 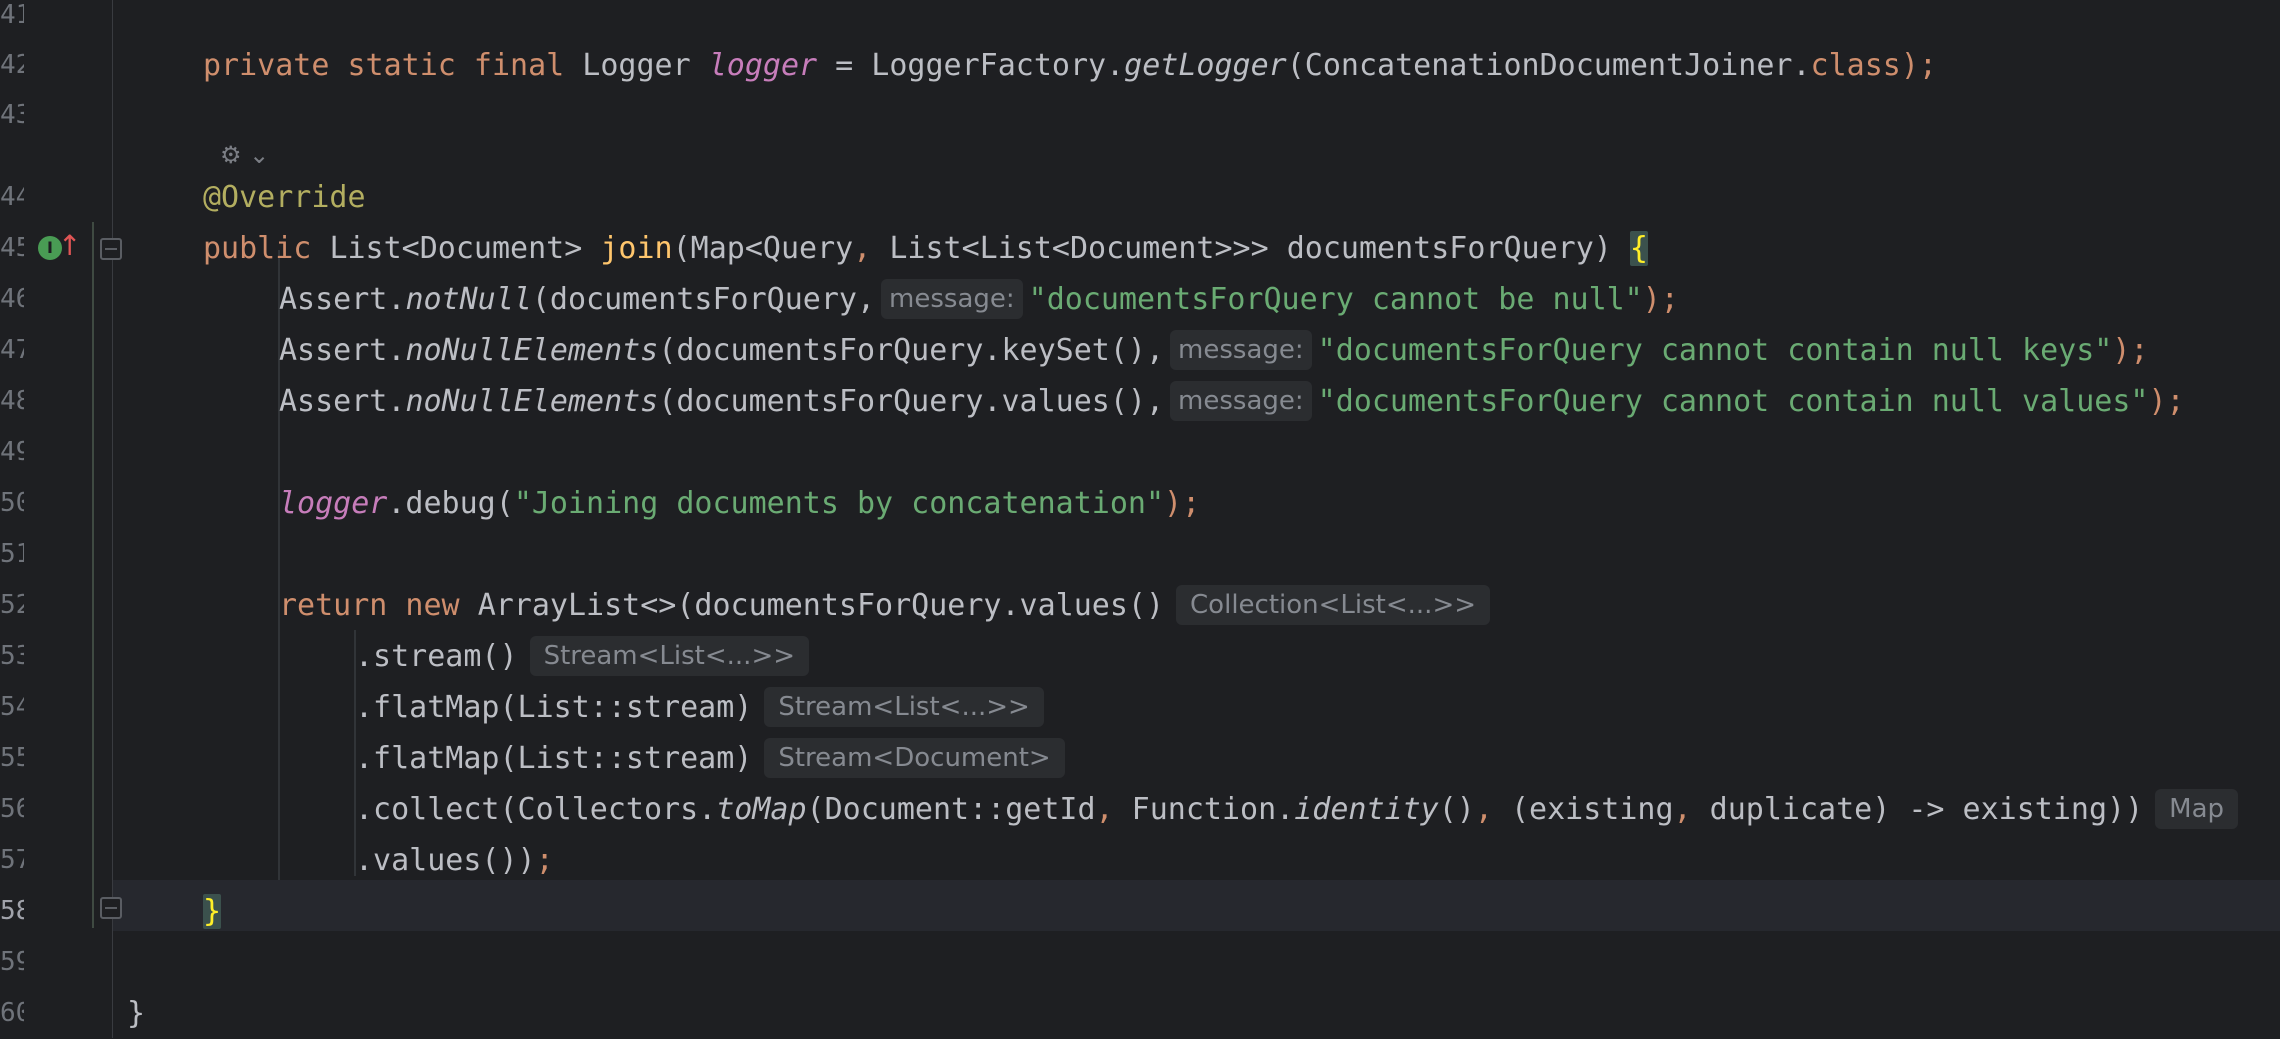 What do you see at coordinates (1196, 905) in the screenshot?
I see `current-line-highlight` at bounding box center [1196, 905].